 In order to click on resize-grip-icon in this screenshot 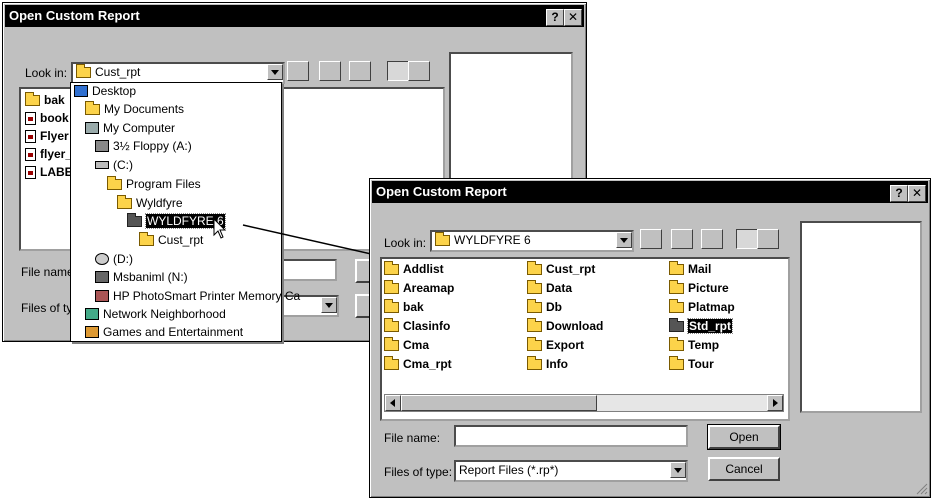, I will do `click(922, 489)`.